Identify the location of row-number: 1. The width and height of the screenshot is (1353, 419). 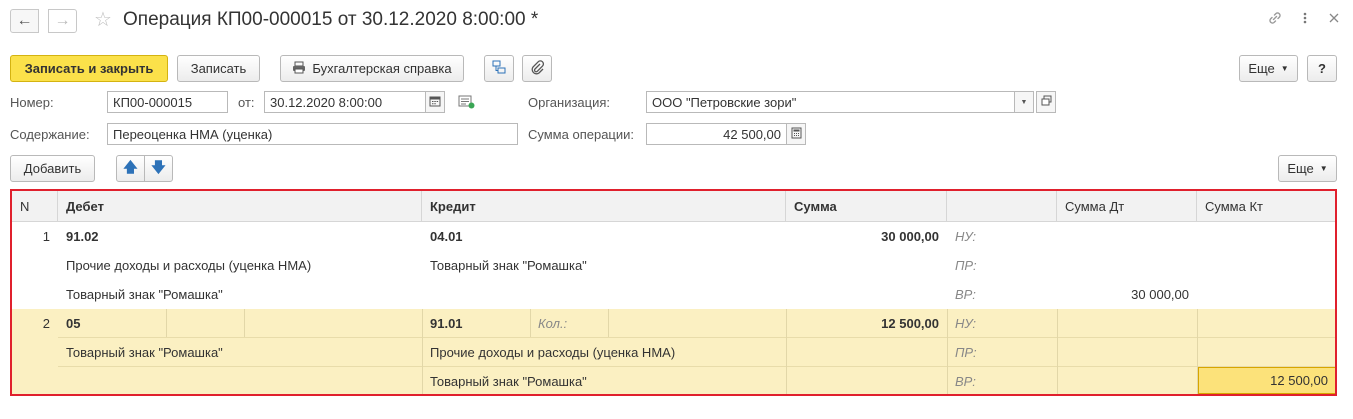
(46, 236).